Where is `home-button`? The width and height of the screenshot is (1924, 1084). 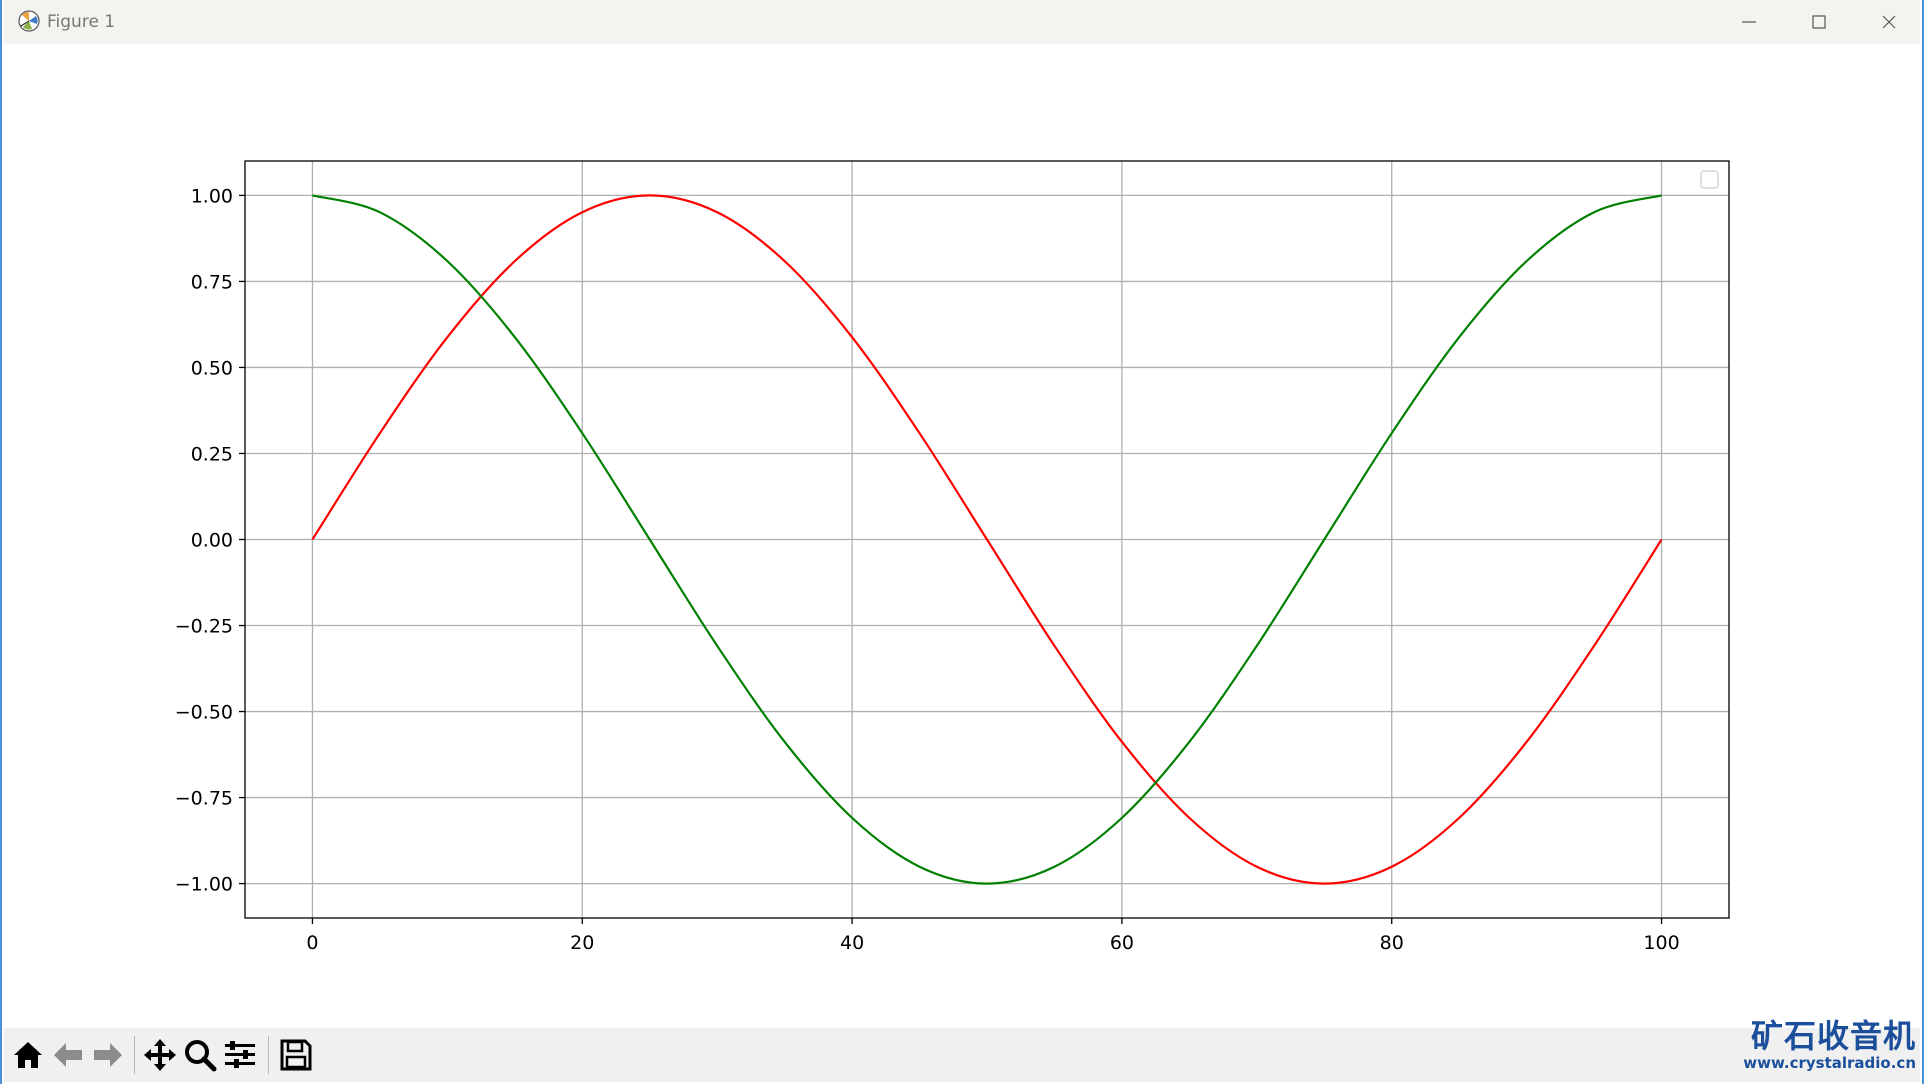
home-button is located at coordinates (28, 1055).